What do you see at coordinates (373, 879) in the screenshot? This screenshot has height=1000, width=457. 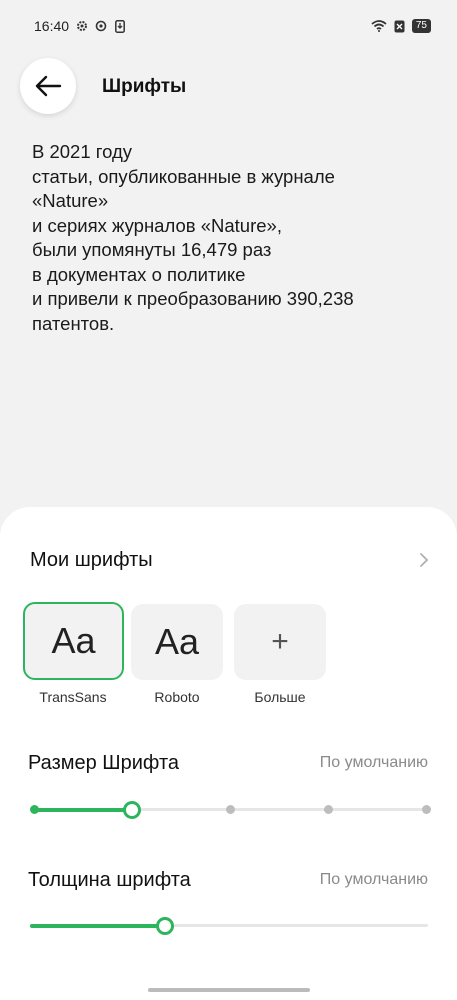 I see `font-weight-value: По умолчанию` at bounding box center [373, 879].